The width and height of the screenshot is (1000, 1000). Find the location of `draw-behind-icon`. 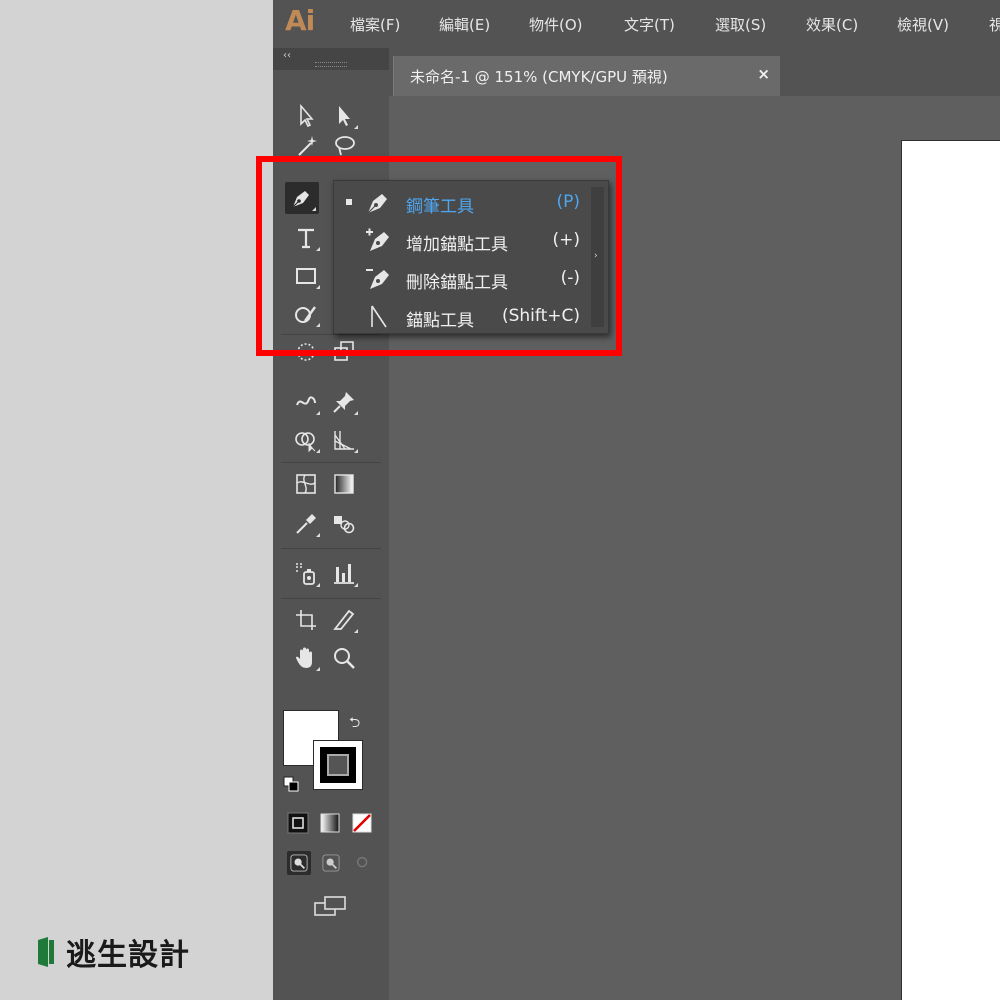

draw-behind-icon is located at coordinates (331, 863).